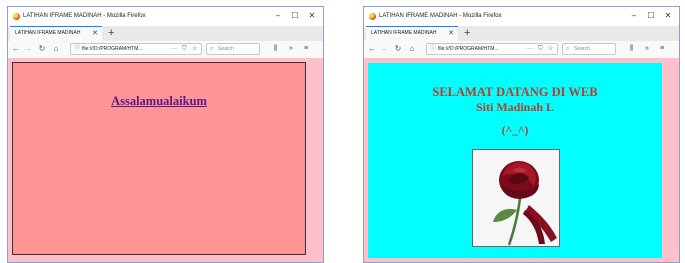  What do you see at coordinates (515, 107) in the screenshot?
I see `author-name: Siti Madinah L` at bounding box center [515, 107].